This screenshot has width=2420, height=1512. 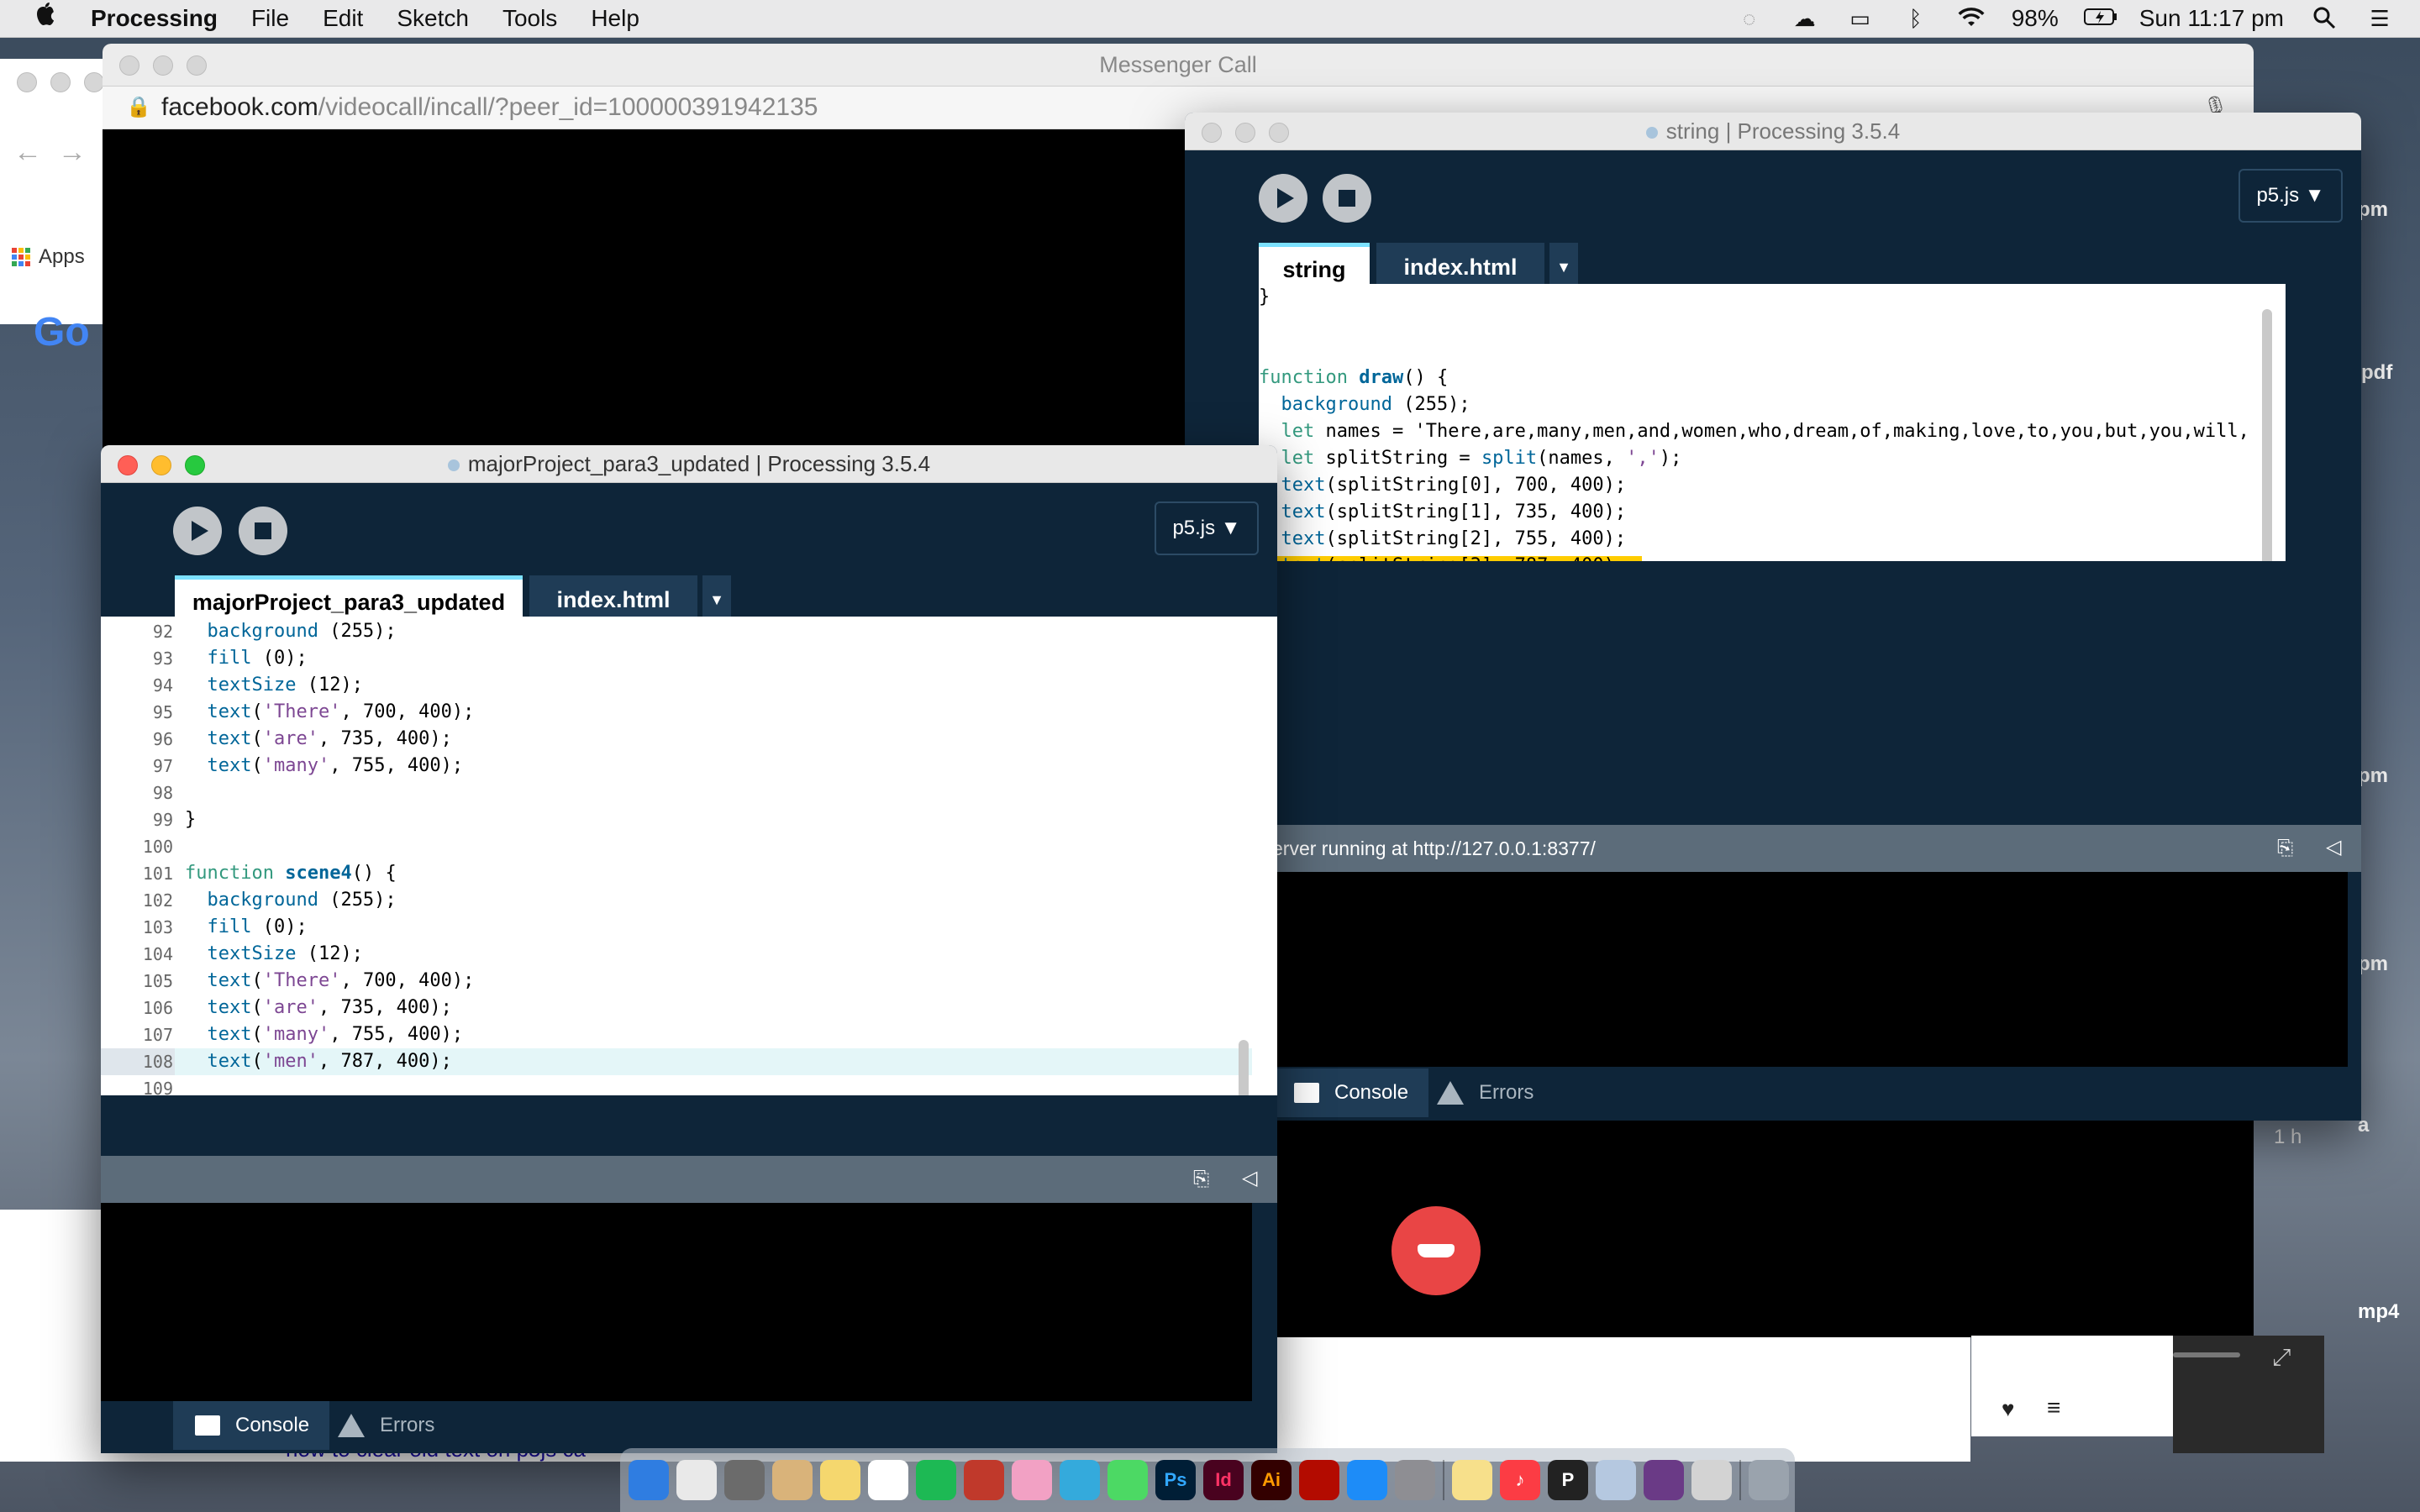 I want to click on dock-app-system-preferences-icon, so click(x=1415, y=1480).